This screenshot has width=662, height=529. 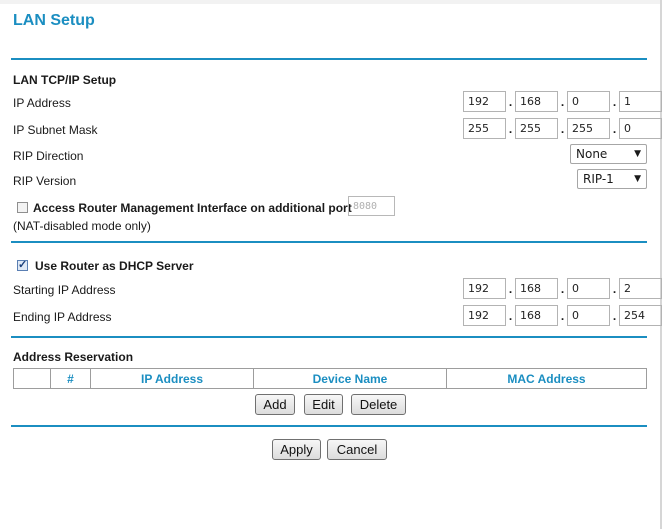 I want to click on starting-ip-octet-4: 2, so click(x=640, y=288).